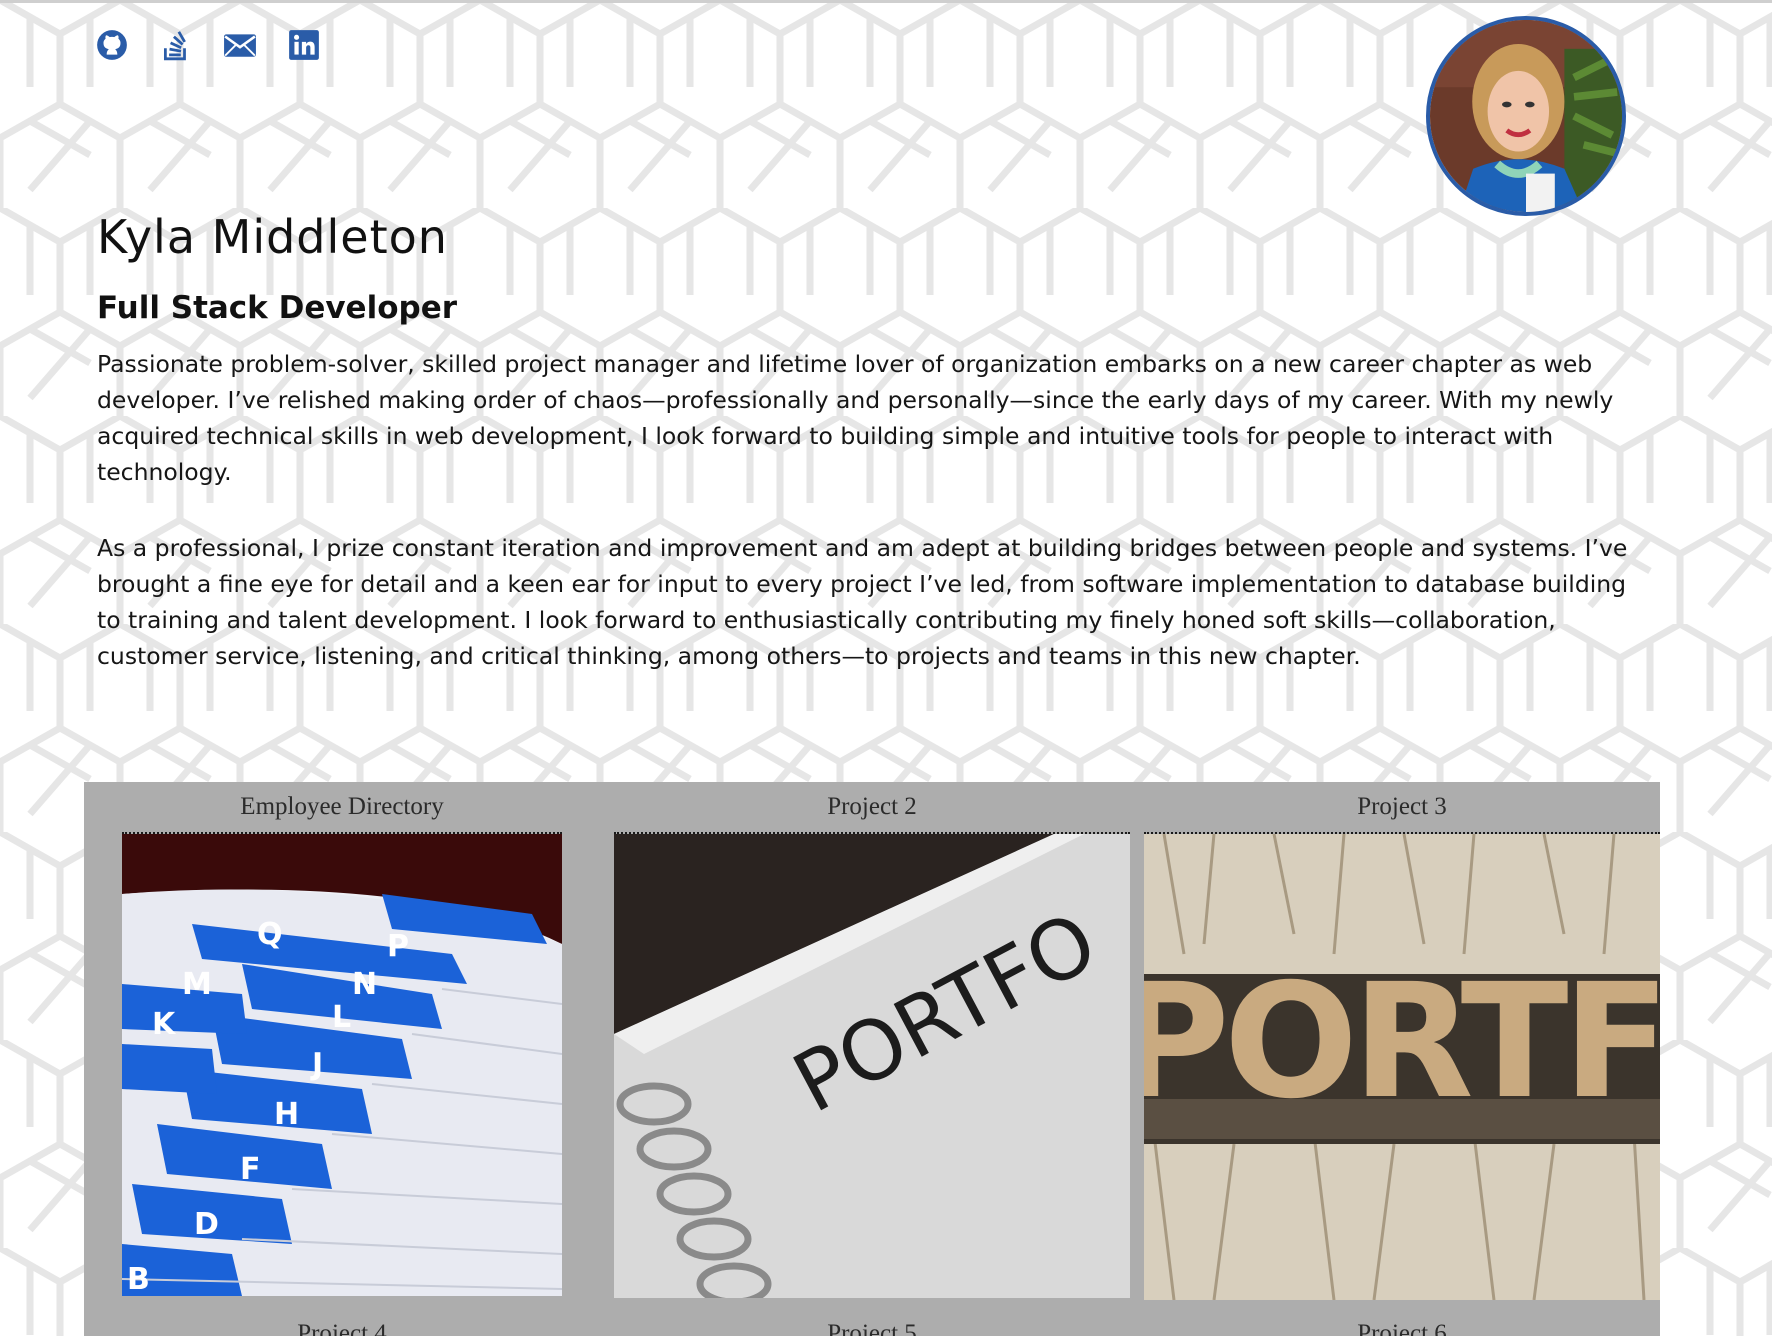 Image resolution: width=1772 pixels, height=1336 pixels. Describe the element at coordinates (342, 1328) in the screenshot. I see `project-title: Project 4` at that location.